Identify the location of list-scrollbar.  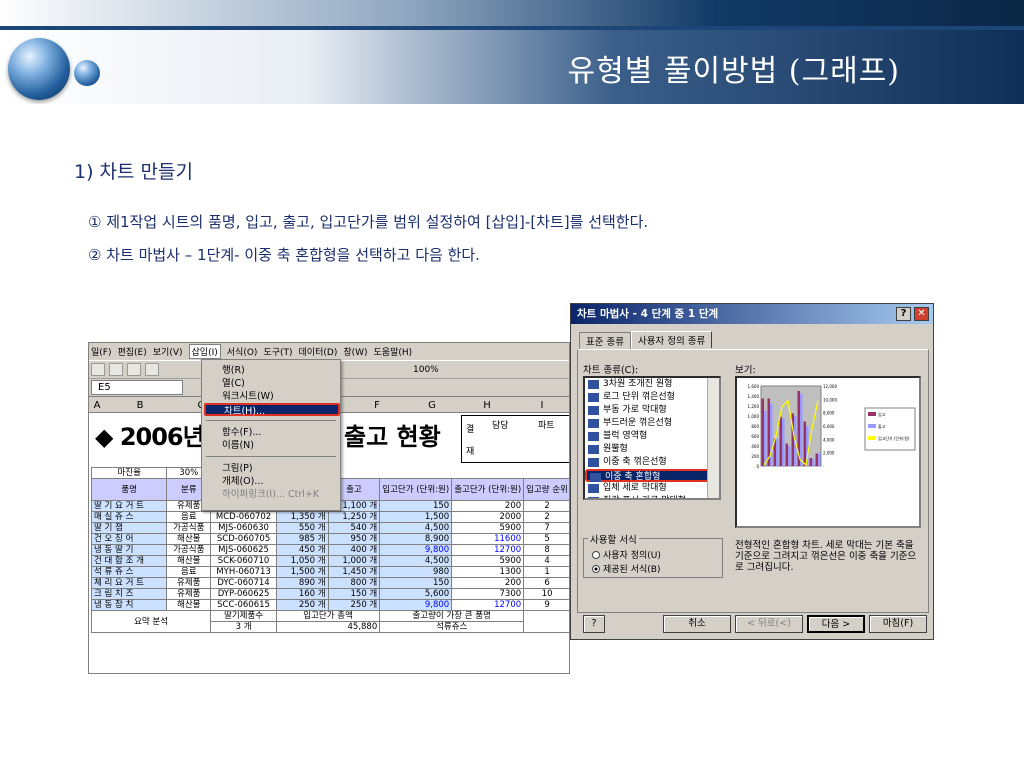
(713, 438).